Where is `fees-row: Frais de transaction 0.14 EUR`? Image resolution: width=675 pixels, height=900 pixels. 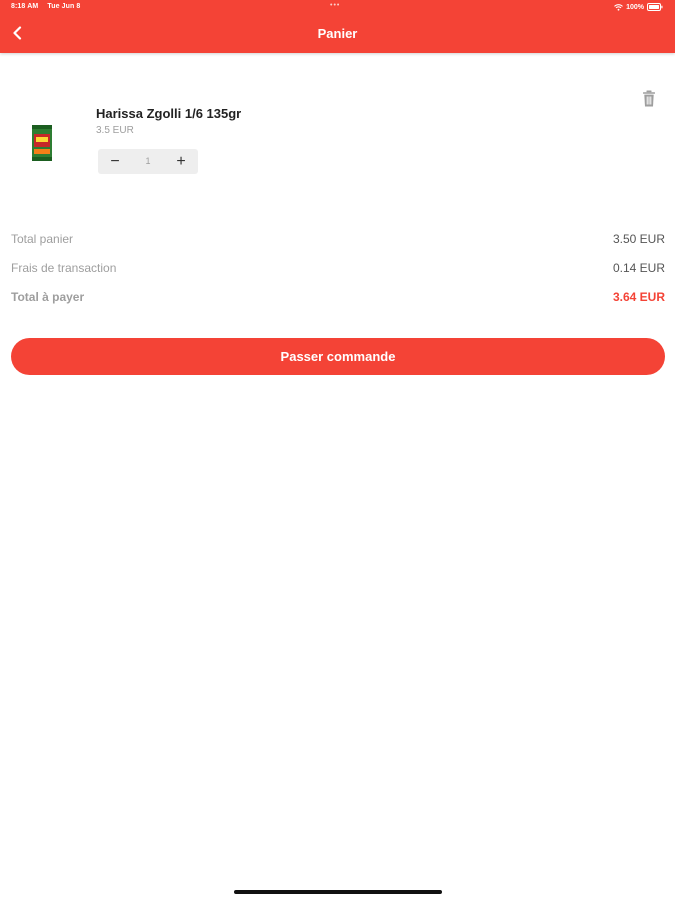 fees-row: Frais de transaction 0.14 EUR is located at coordinates (338, 273).